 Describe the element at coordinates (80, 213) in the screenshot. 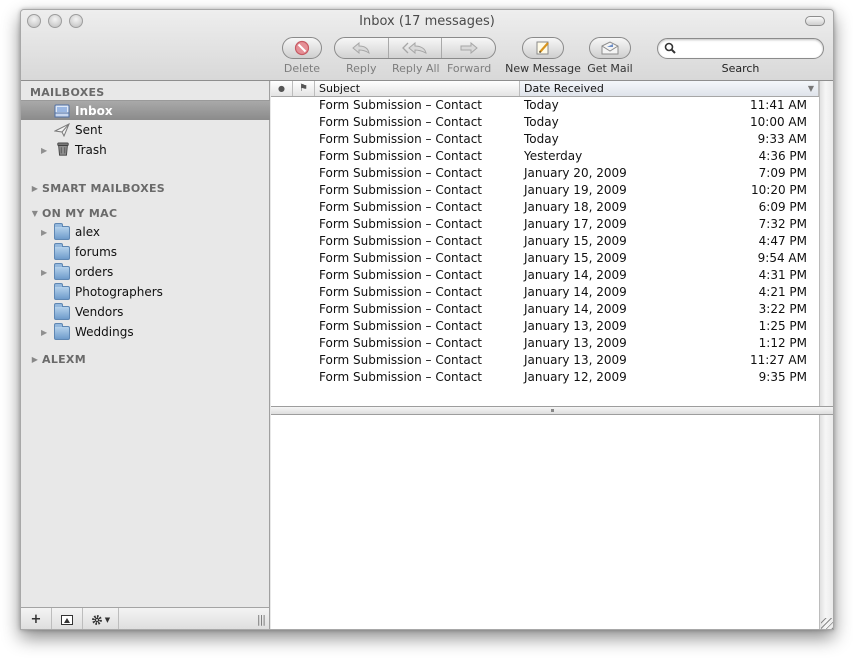

I see `on-my-mac-label: ON MY MAC` at that location.